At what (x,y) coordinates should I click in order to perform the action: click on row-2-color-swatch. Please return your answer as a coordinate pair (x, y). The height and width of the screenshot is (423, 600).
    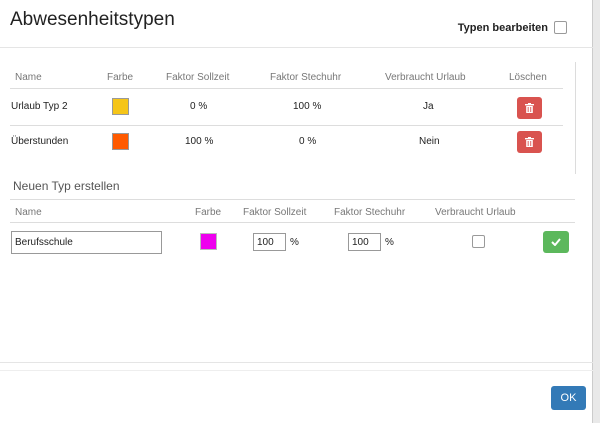
    Looking at the image, I should click on (120, 141).